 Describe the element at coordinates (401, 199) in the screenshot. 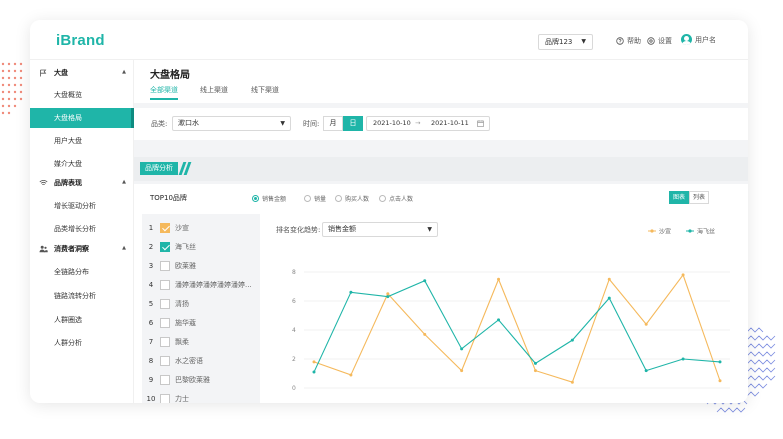

I see `metric-label: 点击人数` at that location.